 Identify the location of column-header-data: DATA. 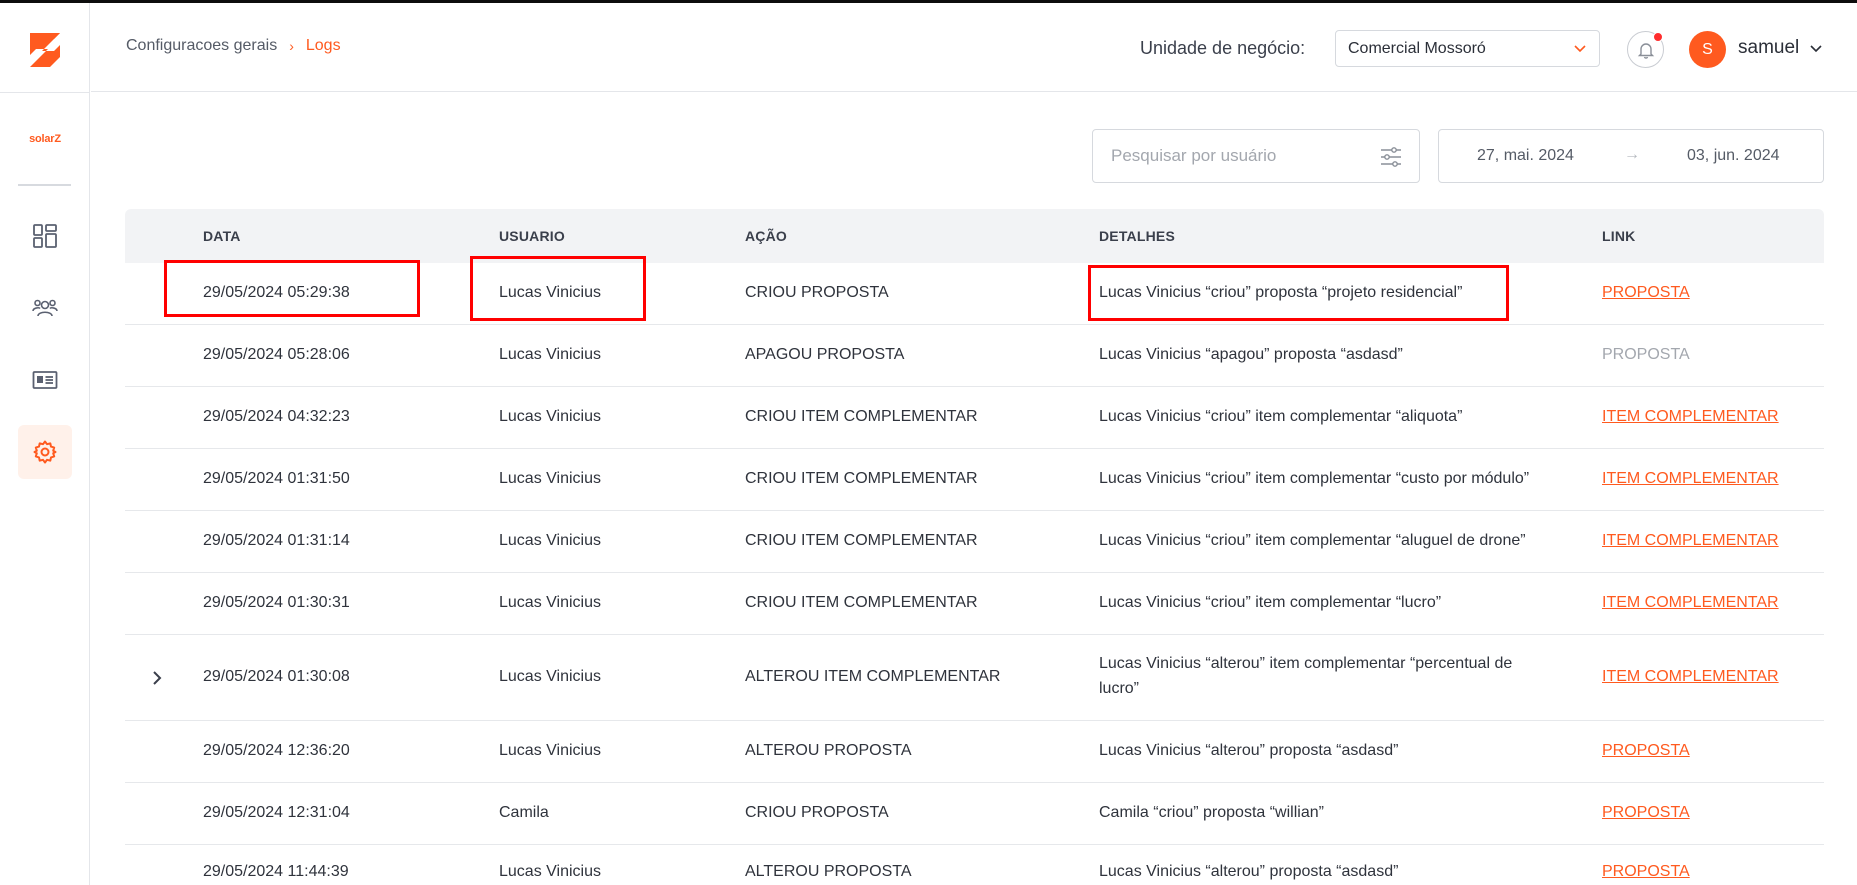
(222, 236).